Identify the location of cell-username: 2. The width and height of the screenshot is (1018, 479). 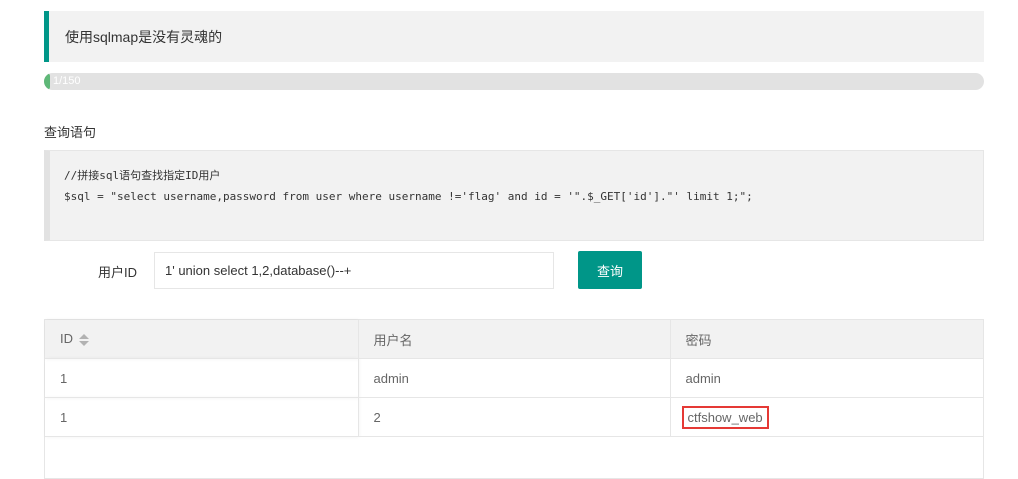
(513, 417).